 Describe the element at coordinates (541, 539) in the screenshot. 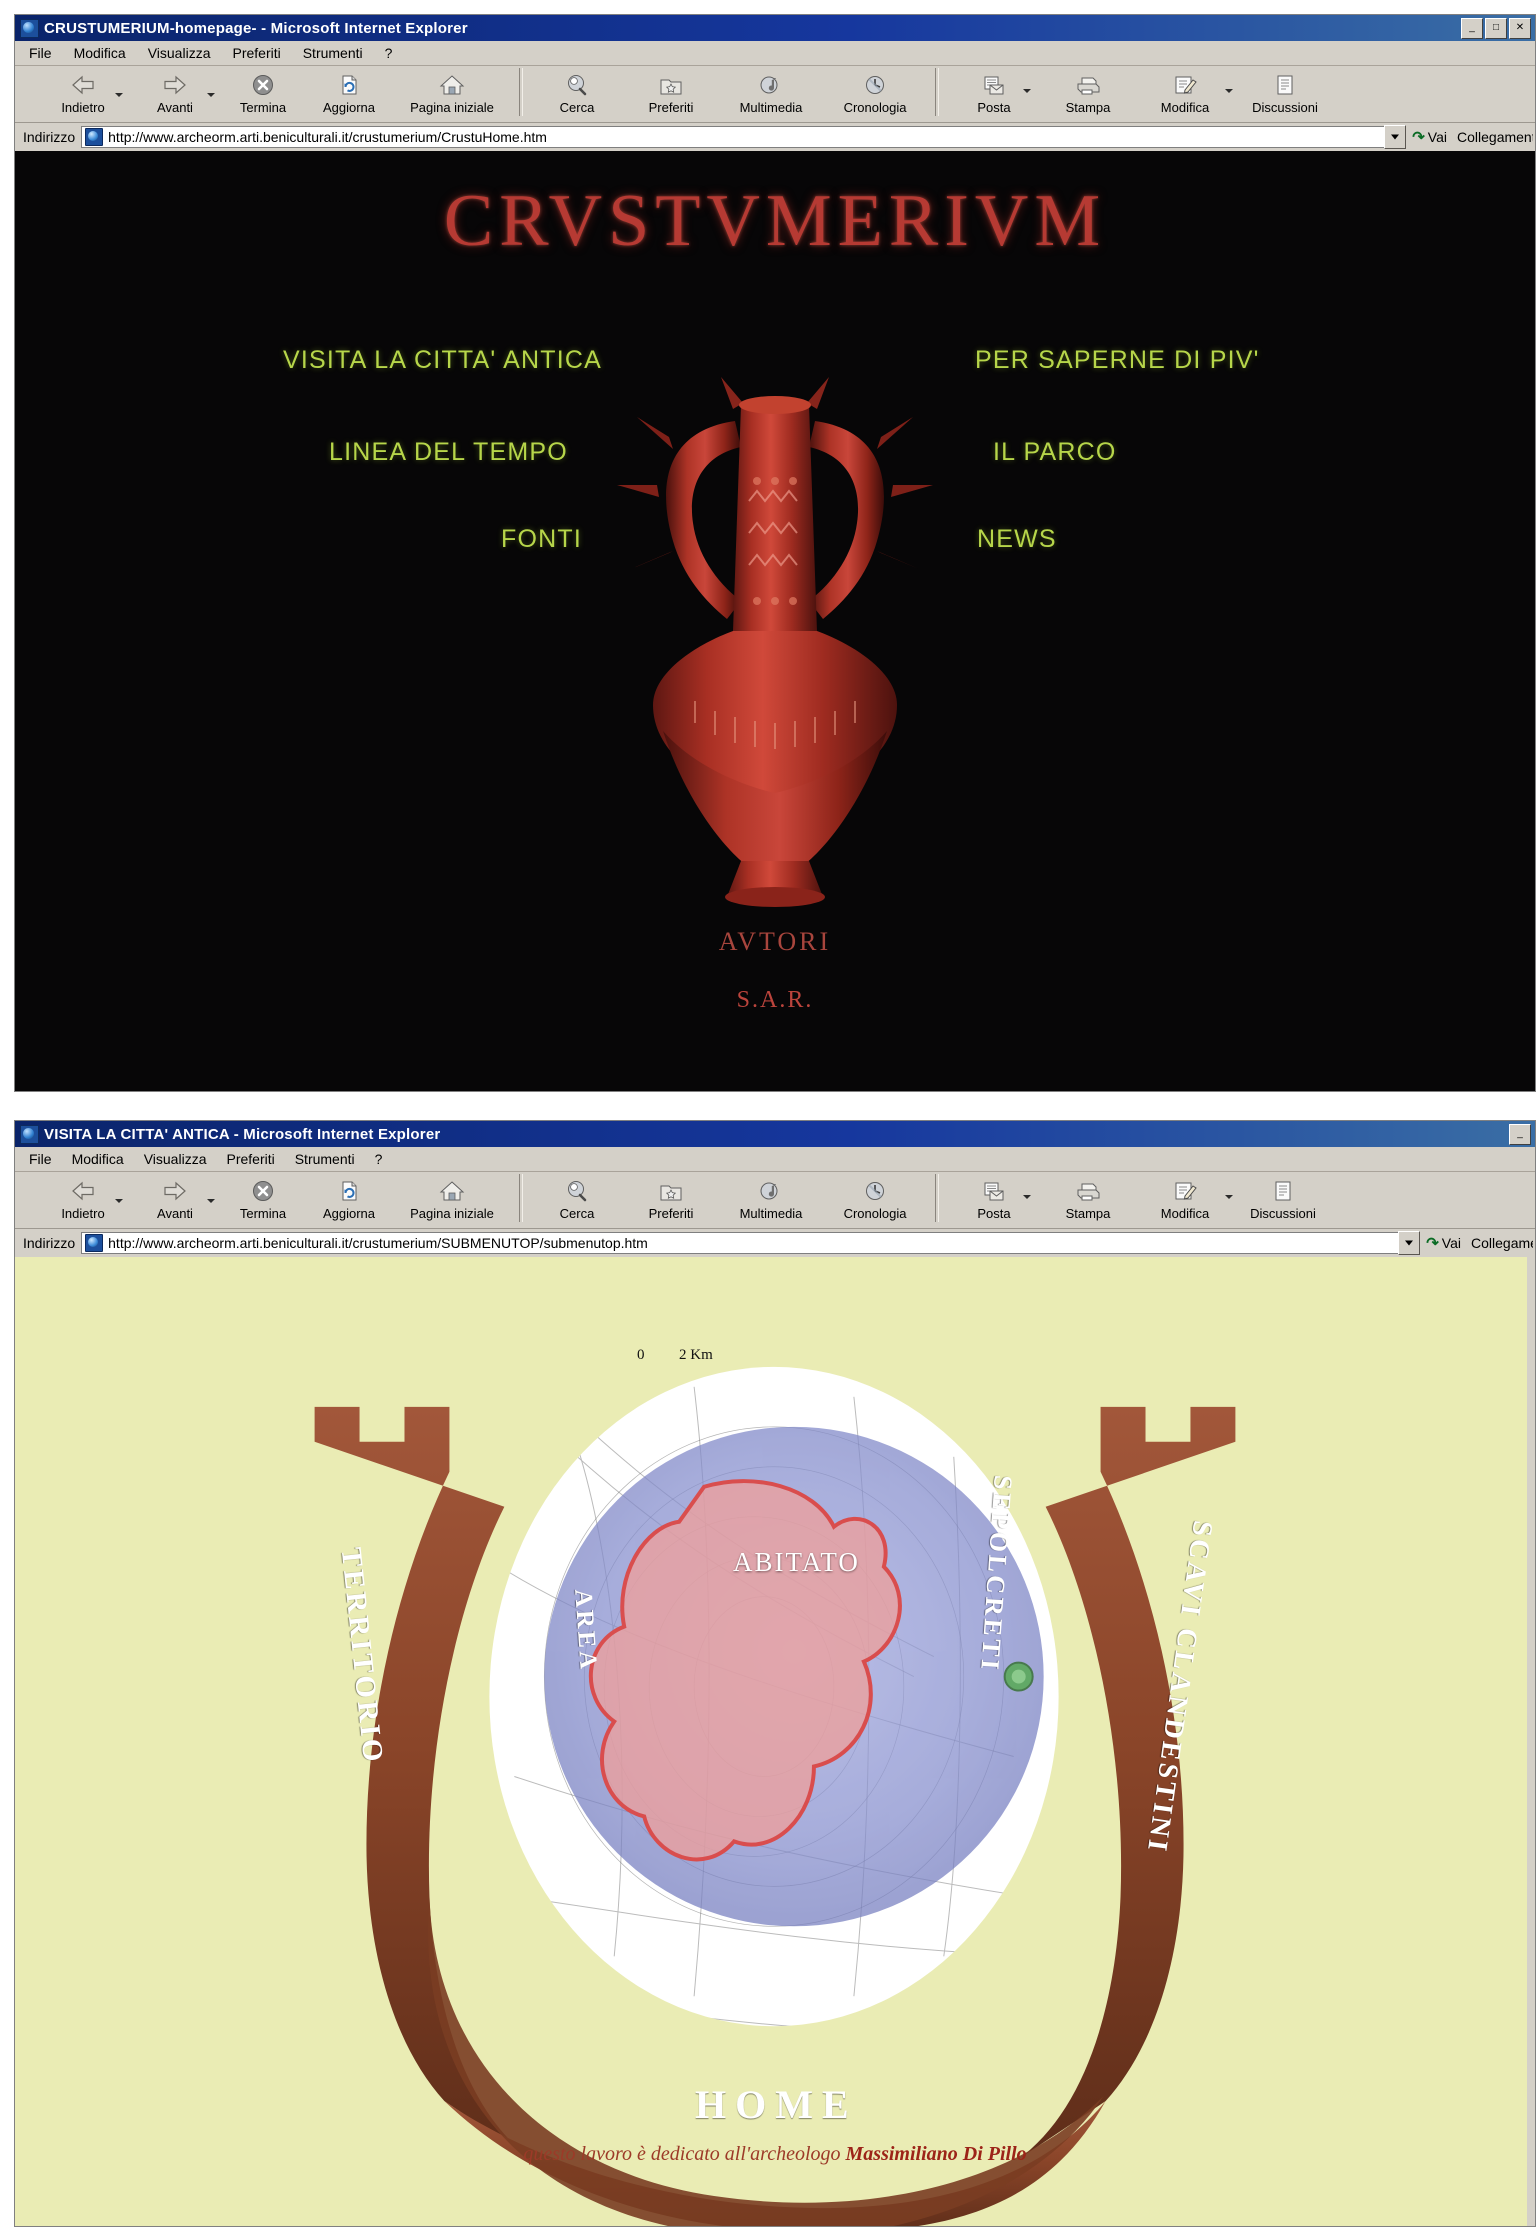

I see `nav-link-fonti: FONTI` at that location.